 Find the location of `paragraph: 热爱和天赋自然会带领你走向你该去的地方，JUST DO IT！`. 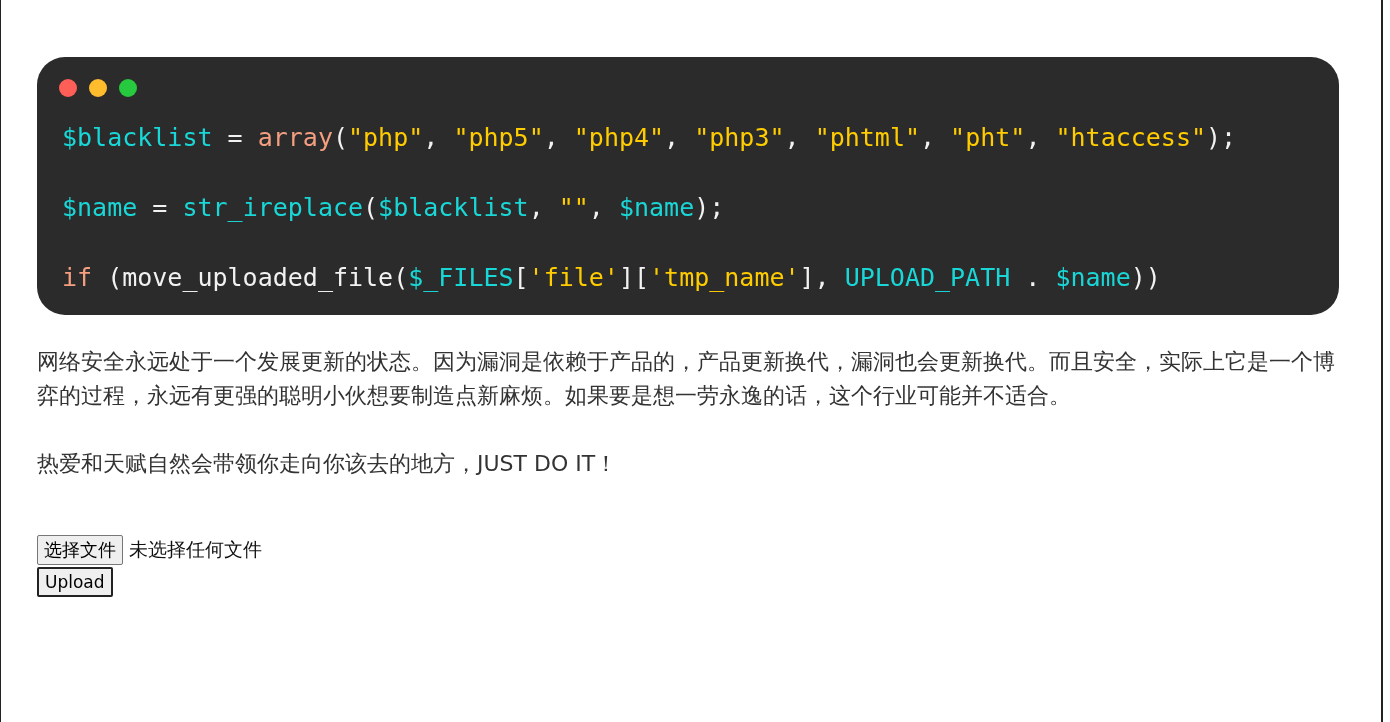

paragraph: 热爱和天赋自然会带领你走向你该去的地方，JUST DO IT！ is located at coordinates (328, 464).